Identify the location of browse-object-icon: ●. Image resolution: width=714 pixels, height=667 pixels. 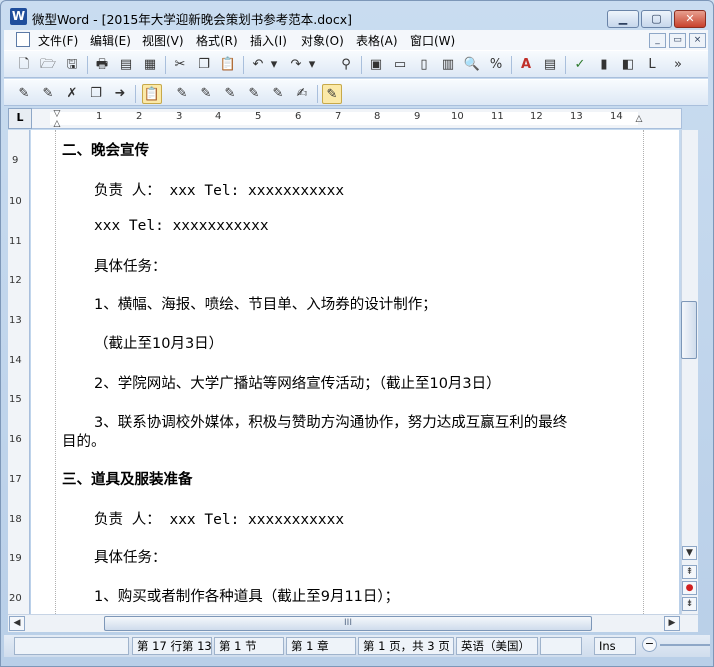
(689, 588).